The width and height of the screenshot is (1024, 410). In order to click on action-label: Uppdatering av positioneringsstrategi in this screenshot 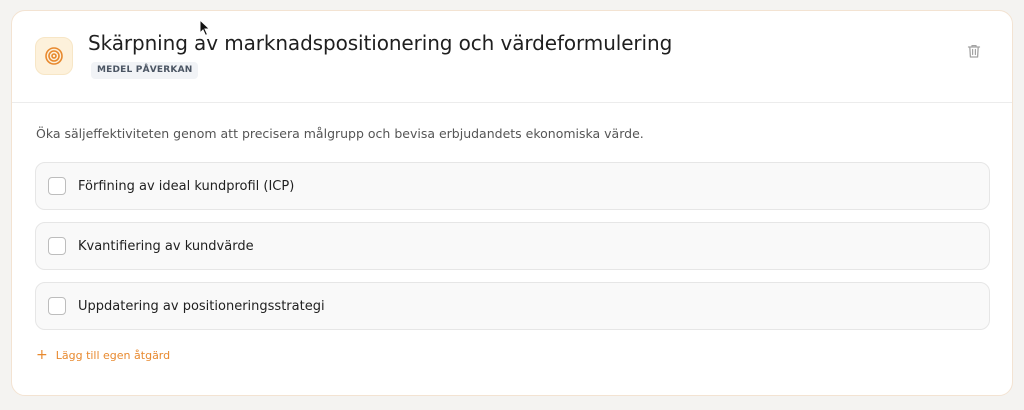, I will do `click(201, 306)`.